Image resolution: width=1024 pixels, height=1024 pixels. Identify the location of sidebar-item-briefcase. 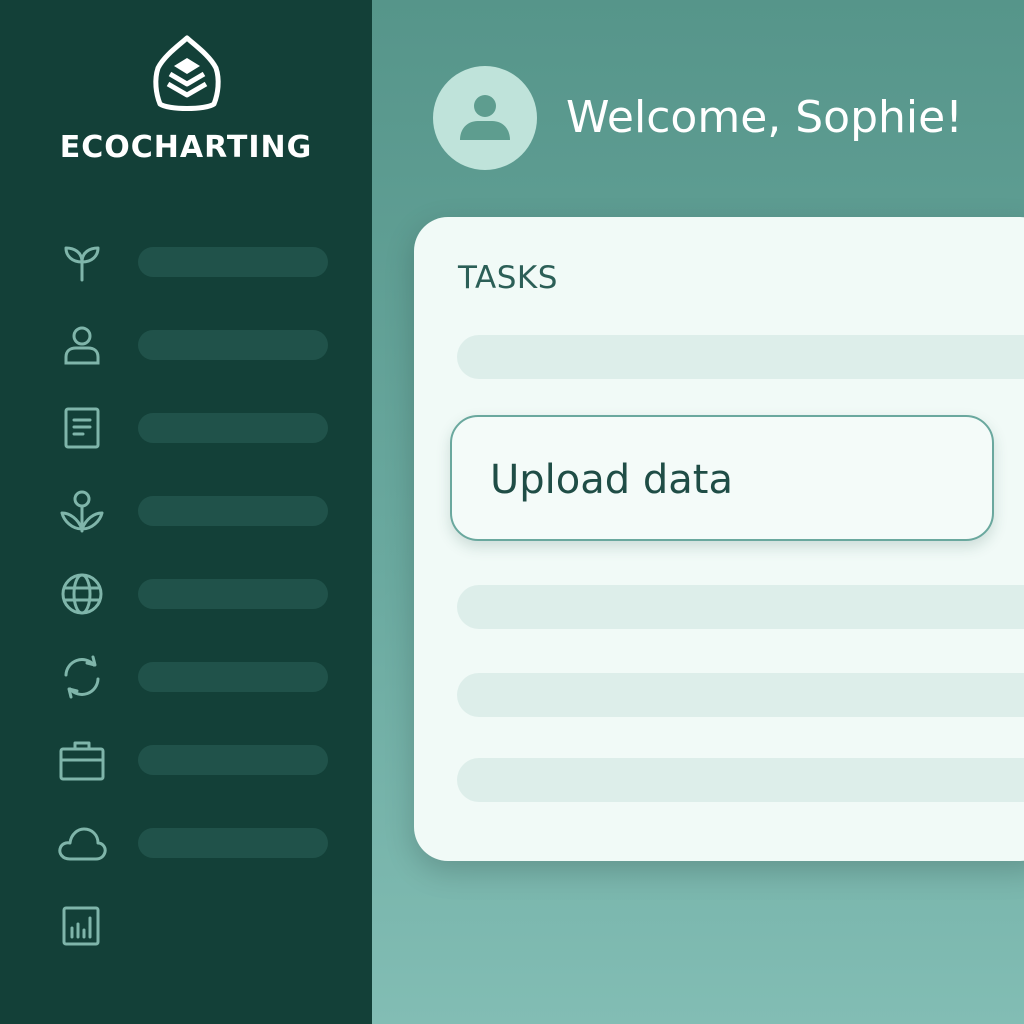
(186, 760).